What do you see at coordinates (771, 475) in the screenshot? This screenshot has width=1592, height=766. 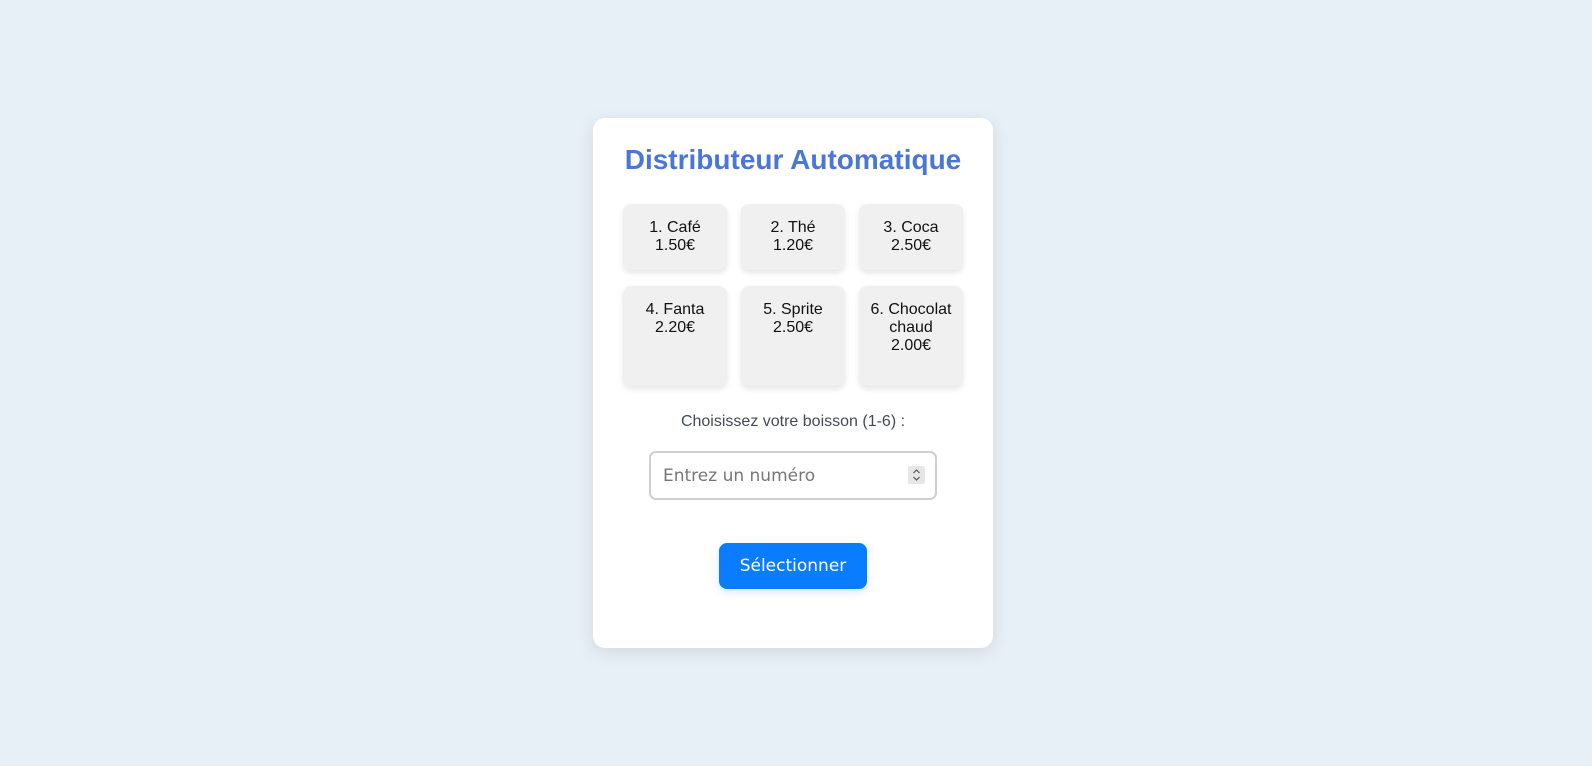 I see `drink-number-input` at bounding box center [771, 475].